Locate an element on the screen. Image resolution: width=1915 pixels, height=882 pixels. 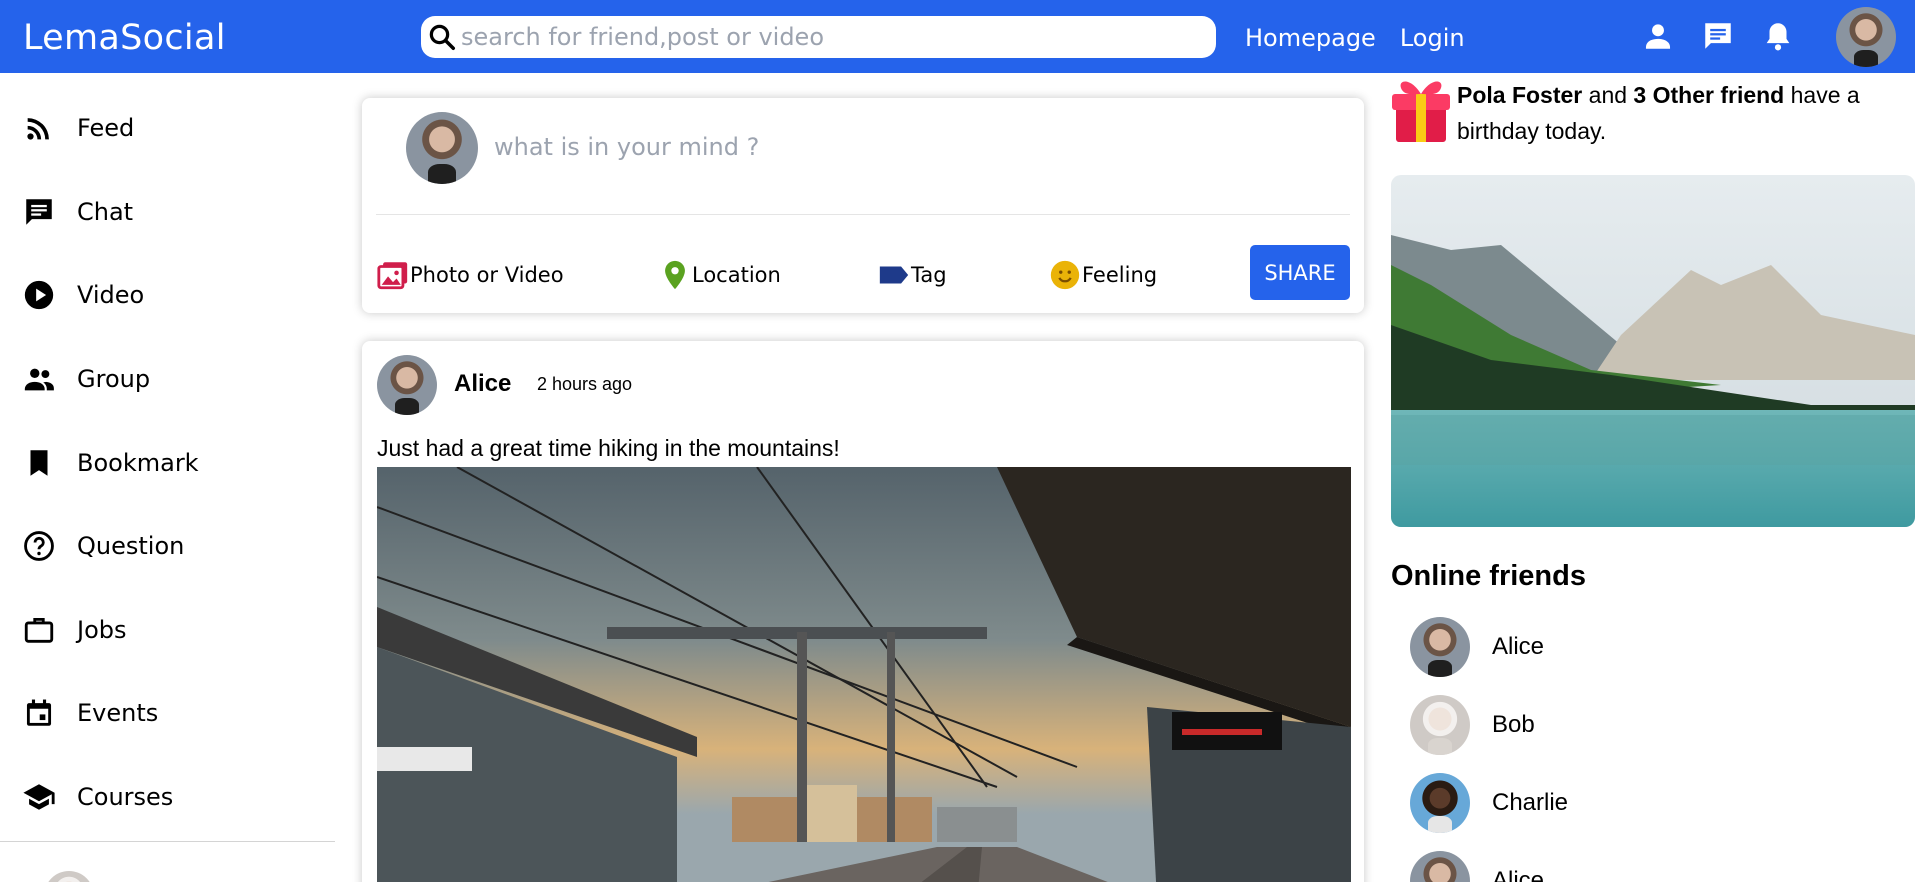
play-circle-icon is located at coordinates (39, 295).